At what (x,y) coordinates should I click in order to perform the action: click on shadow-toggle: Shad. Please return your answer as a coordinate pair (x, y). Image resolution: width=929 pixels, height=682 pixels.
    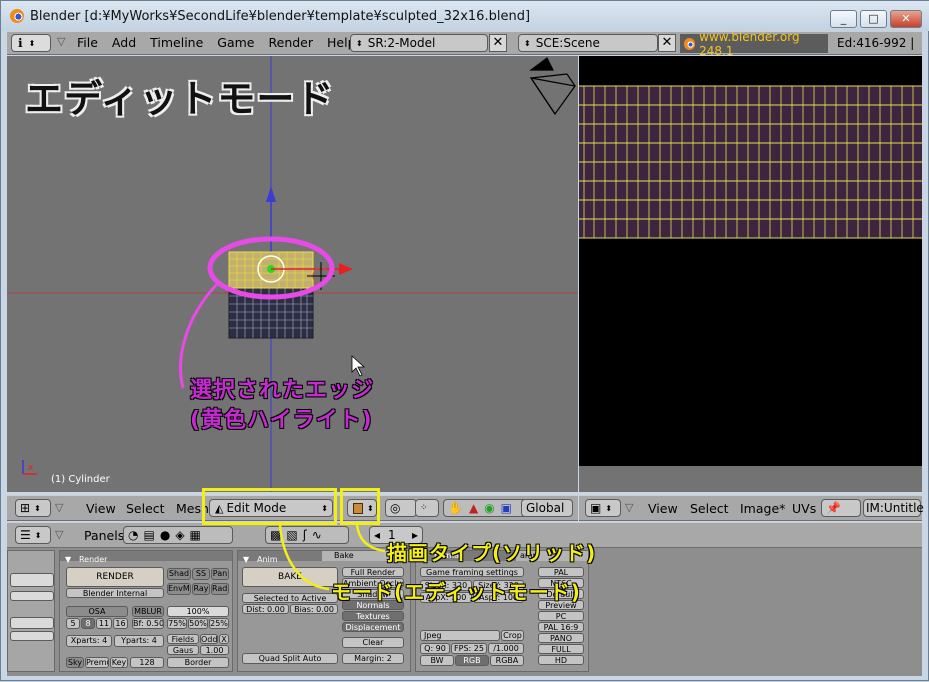
    Looking at the image, I should click on (179, 574).